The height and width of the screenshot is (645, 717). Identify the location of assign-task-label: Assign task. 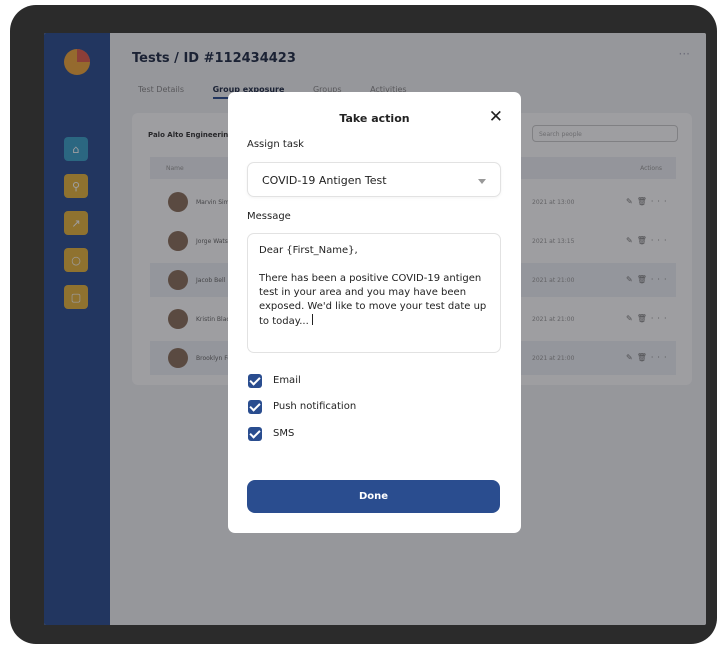
(275, 144).